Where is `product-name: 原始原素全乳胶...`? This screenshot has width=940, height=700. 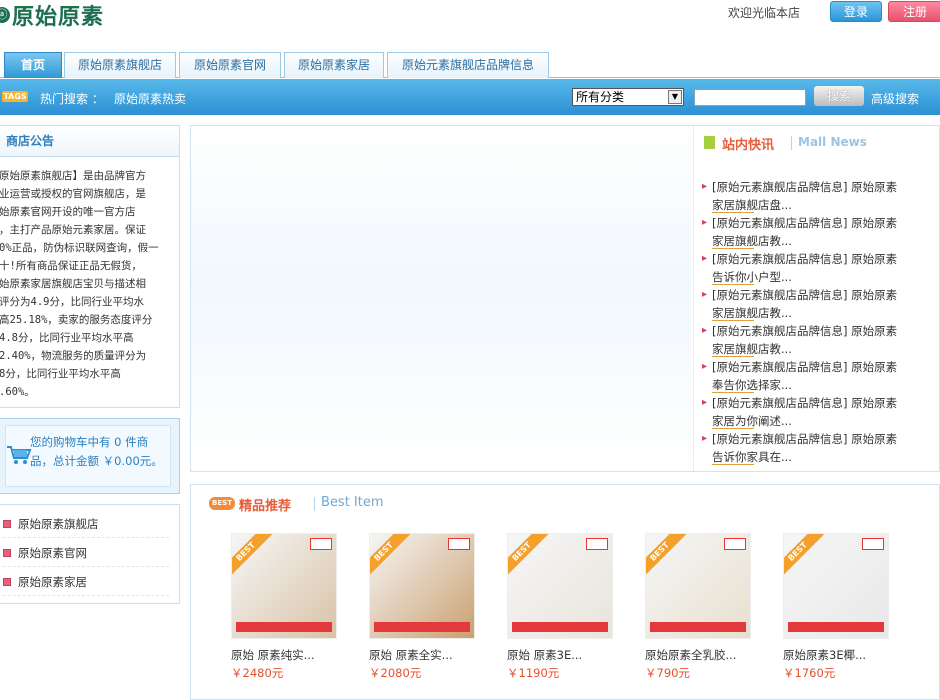 product-name: 原始原素全乳胶... is located at coordinates (698, 655).